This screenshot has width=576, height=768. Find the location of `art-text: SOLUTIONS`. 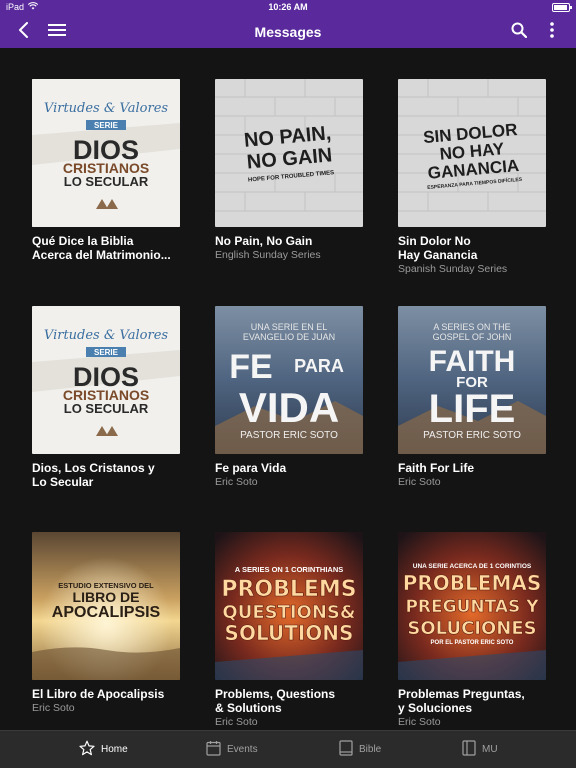

art-text: SOLUTIONS is located at coordinates (289, 633).